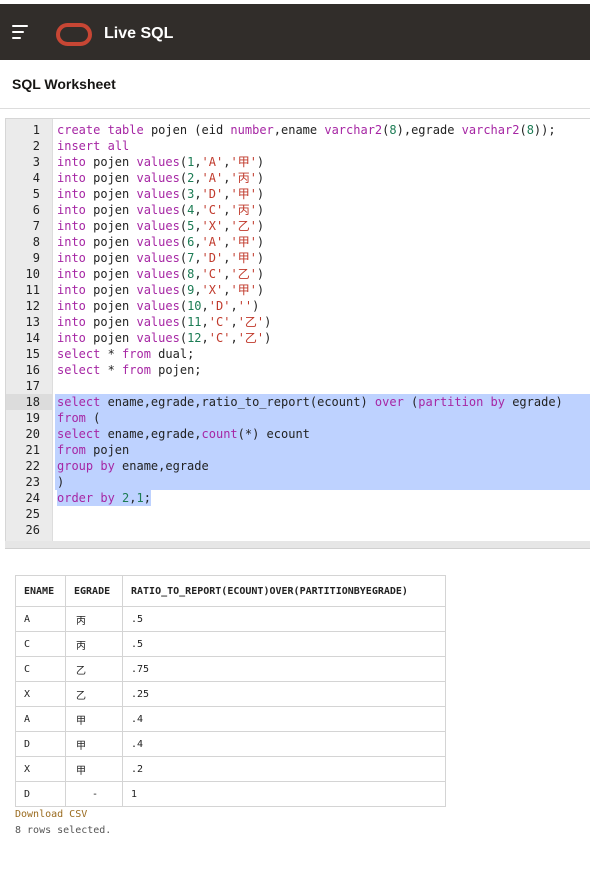 The height and width of the screenshot is (872, 590). Describe the element at coordinates (295, 84) in the screenshot. I see `worksheet-header: SQL Worksheet` at that location.